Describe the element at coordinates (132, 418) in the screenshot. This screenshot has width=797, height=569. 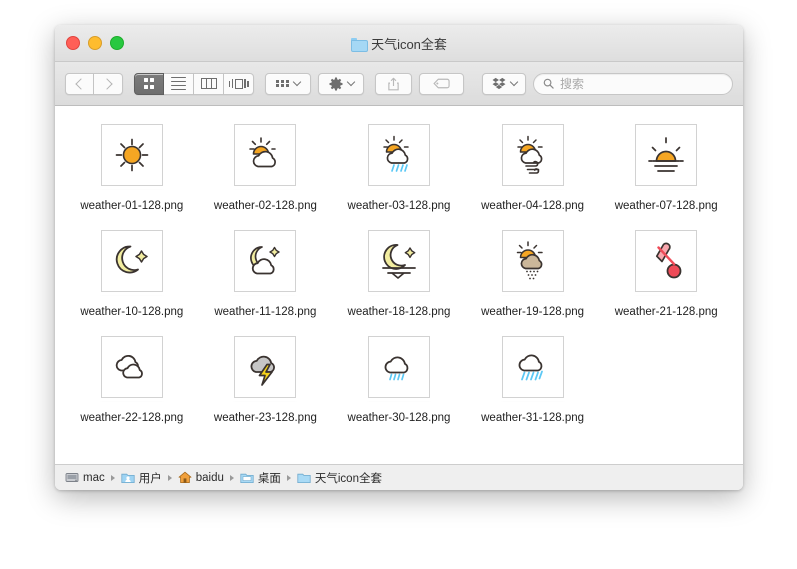
I see `file-name: weather-22-128.png` at that location.